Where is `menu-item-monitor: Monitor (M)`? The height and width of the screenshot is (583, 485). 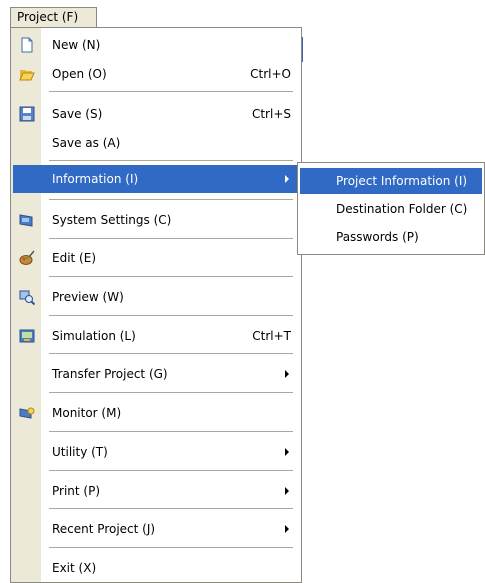
menu-item-monitor: Monitor (M) is located at coordinates (156, 413).